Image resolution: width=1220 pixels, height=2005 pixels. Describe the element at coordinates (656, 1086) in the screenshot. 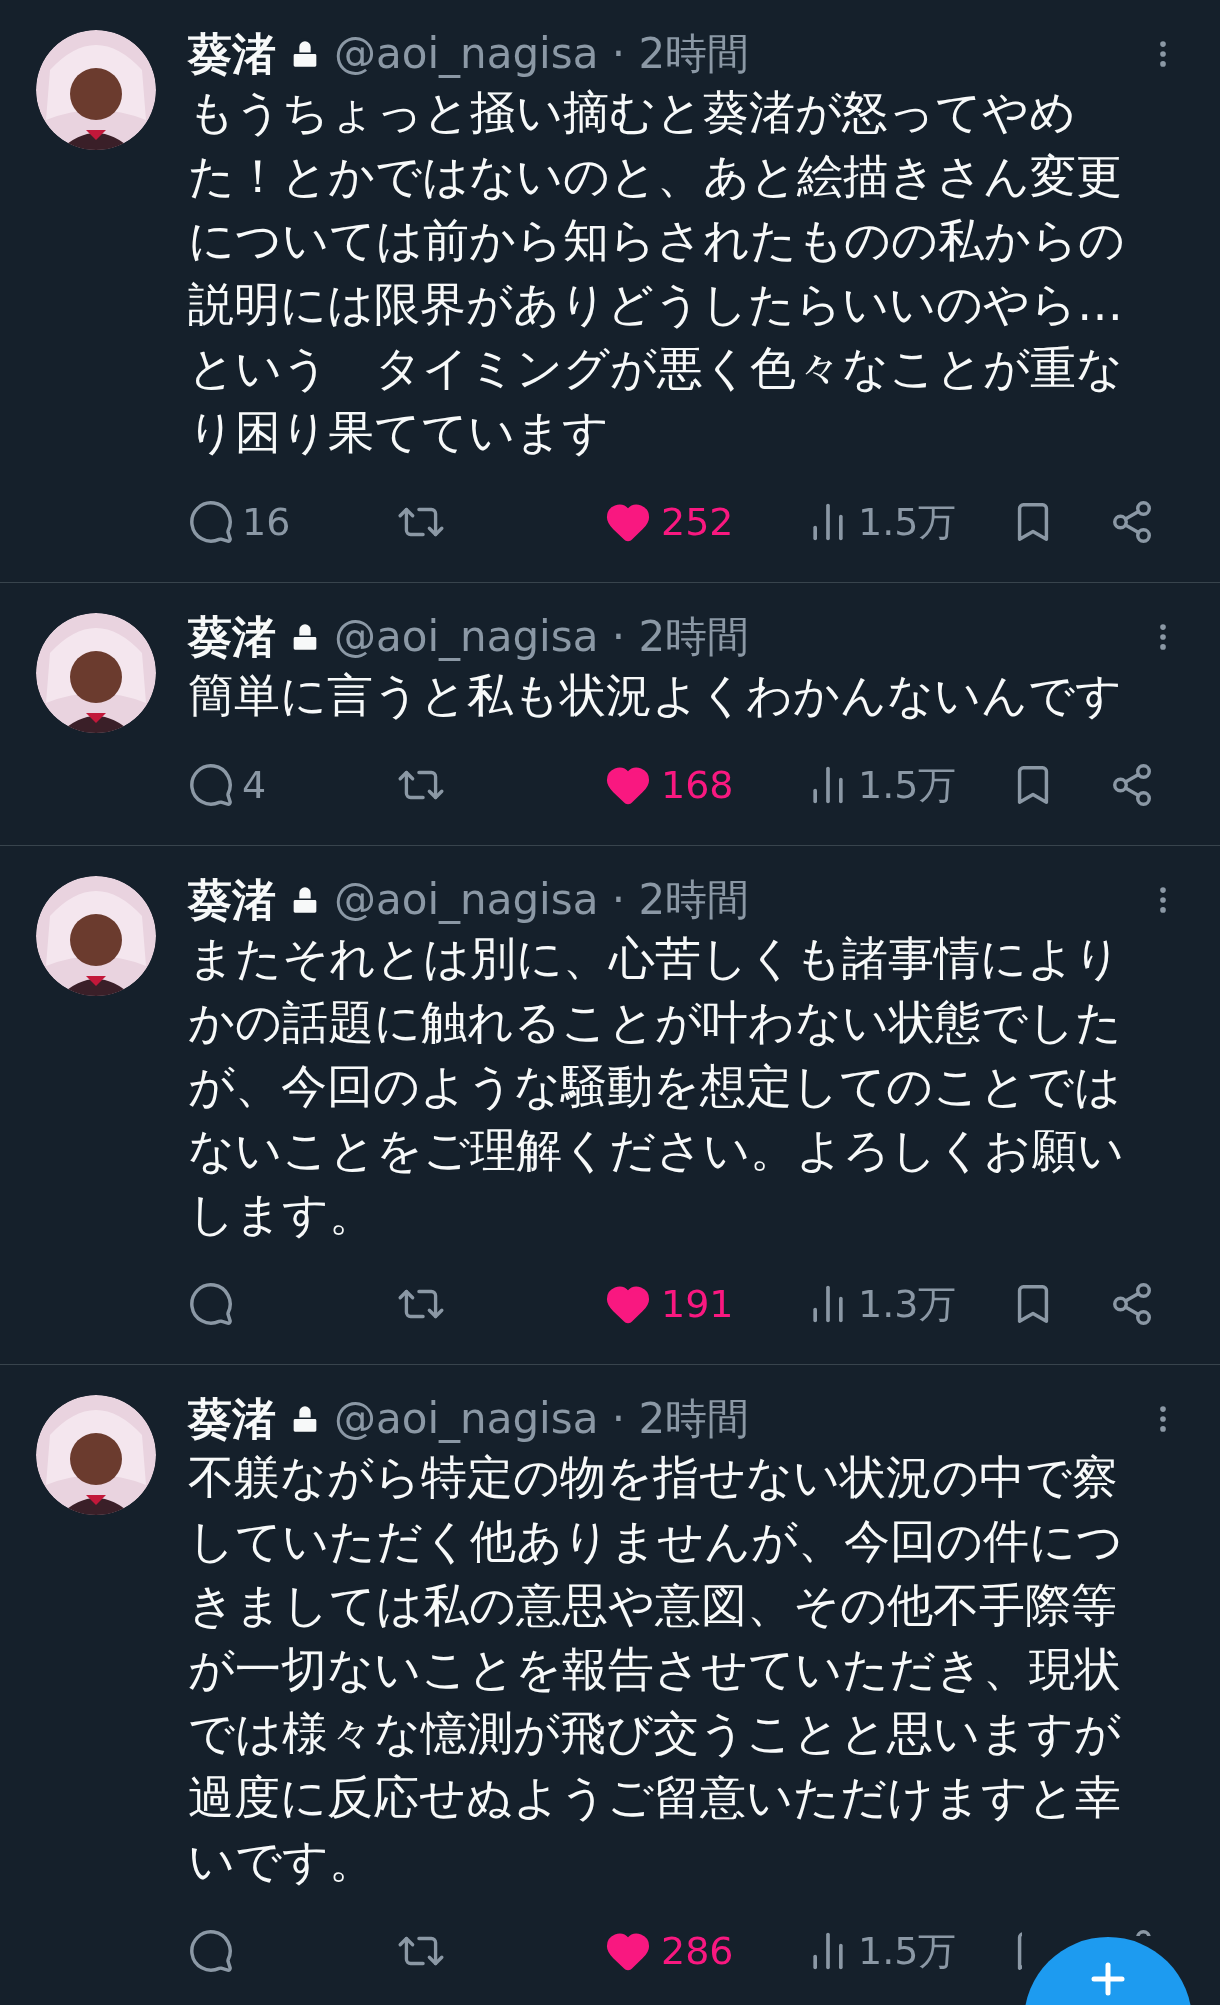

I see `tweet-text: またそれとは別に、心苦しくも諸事情によりかの話題に触れることが叶わない状態でしたが、今回のような騒動を想定してのことではないことをご理解ください。よろしくお願いします。` at that location.